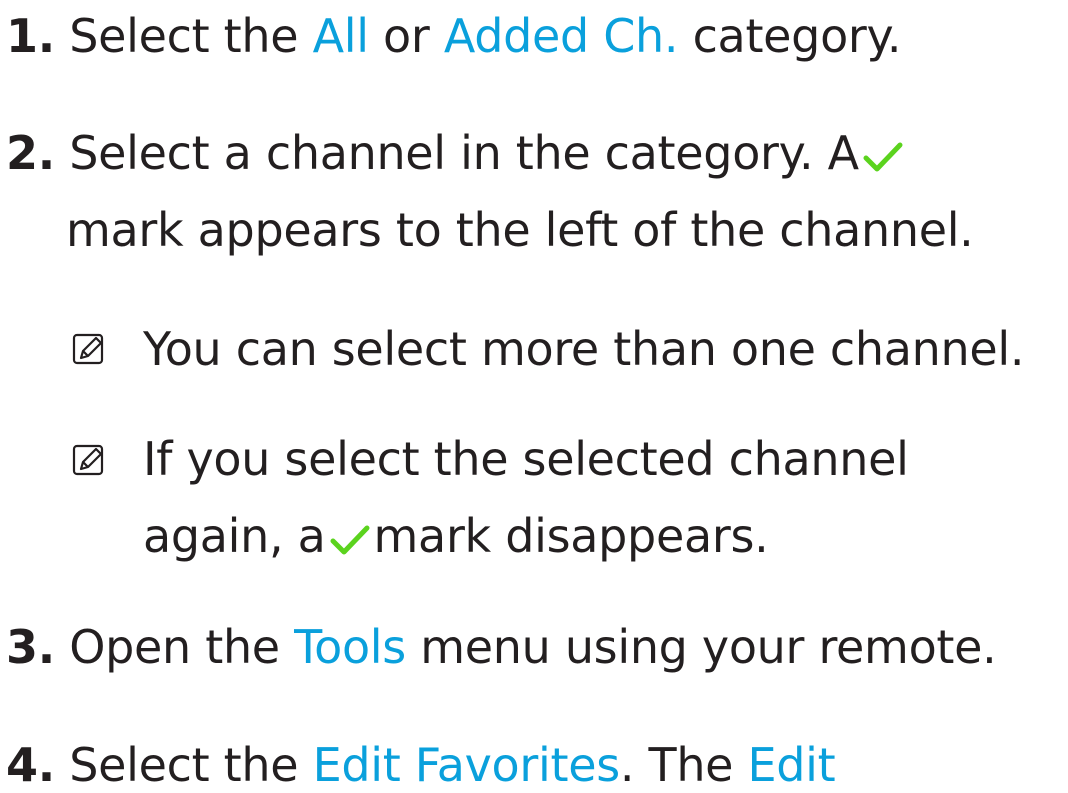 This screenshot has width=1068, height=793. What do you see at coordinates (797, 36) in the screenshot?
I see `step-1-text-post: category.` at bounding box center [797, 36].